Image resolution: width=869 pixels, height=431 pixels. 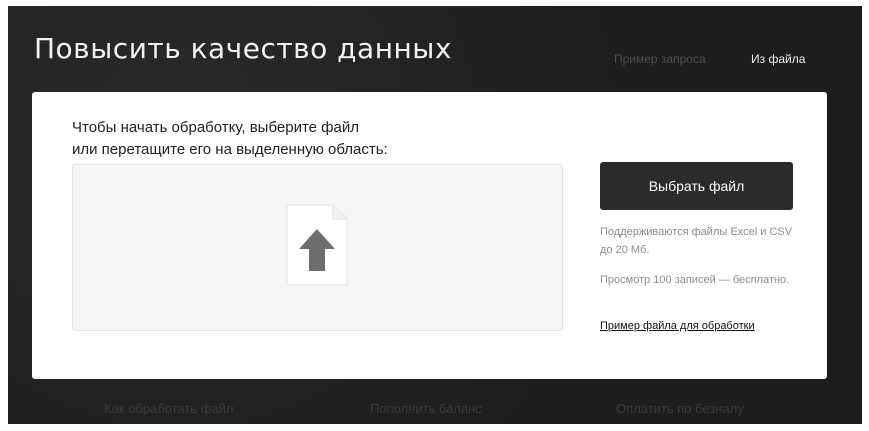 What do you see at coordinates (317, 245) in the screenshot?
I see `file-upload-icon` at bounding box center [317, 245].